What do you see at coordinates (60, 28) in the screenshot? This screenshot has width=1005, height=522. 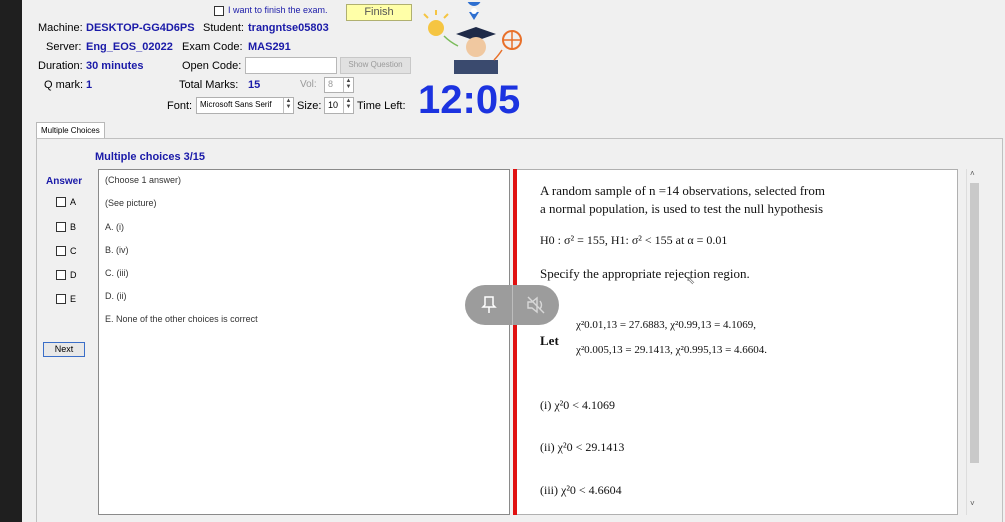 I see `machine-label: Machine:` at bounding box center [60, 28].